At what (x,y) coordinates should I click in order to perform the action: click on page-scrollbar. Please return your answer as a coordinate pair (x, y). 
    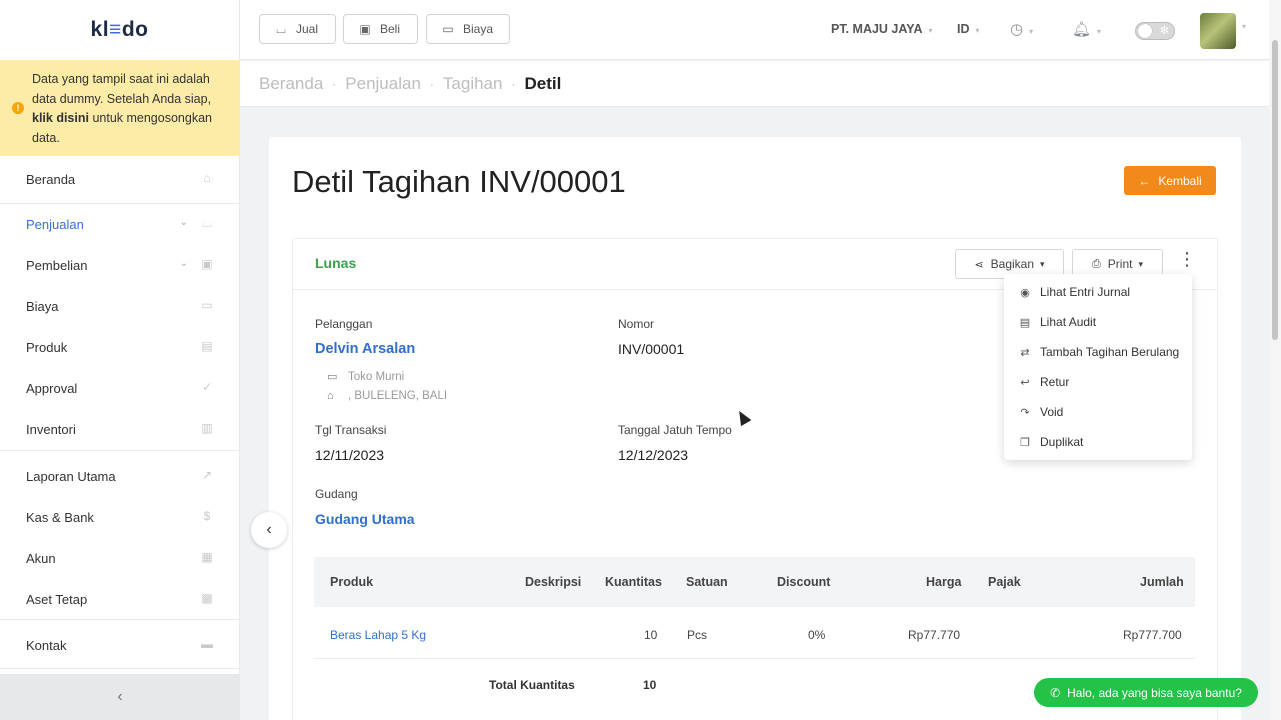
    Looking at the image, I should click on (1275, 360).